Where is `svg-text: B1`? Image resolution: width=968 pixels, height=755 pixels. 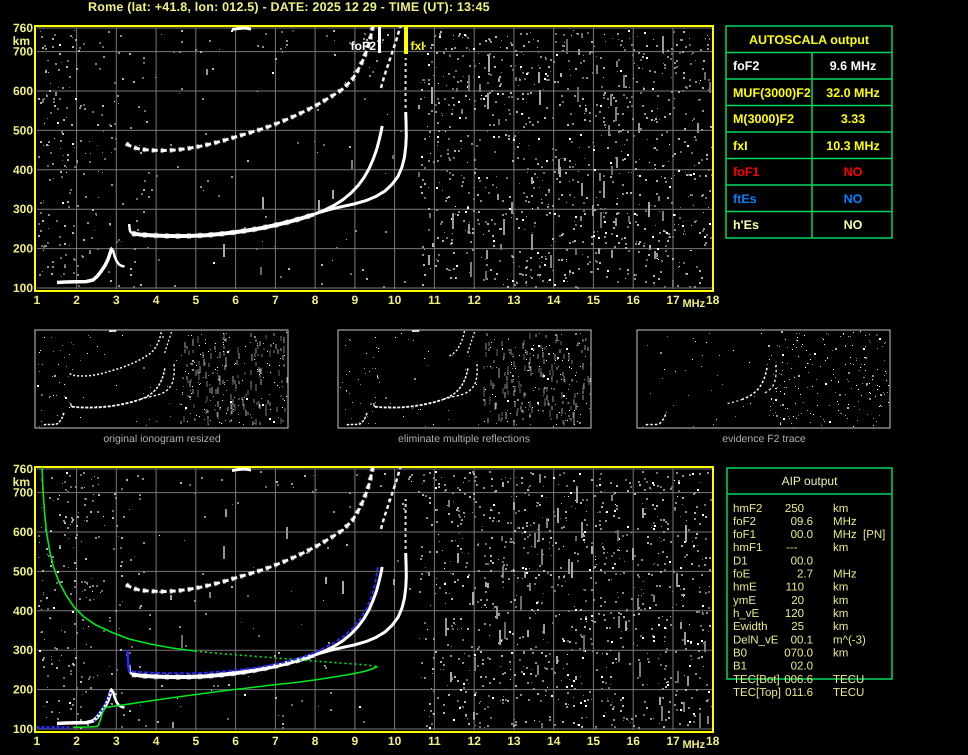
svg-text: B1 is located at coordinates (740, 667).